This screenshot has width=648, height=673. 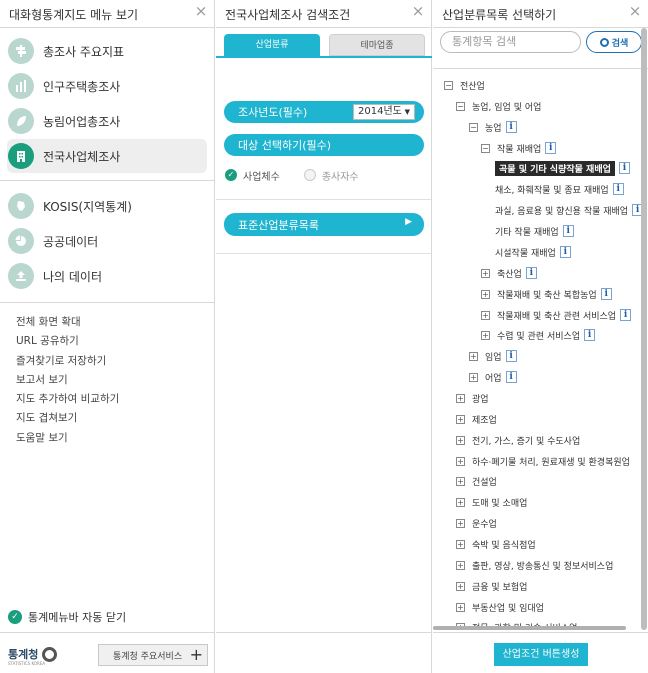 I want to click on tree-node: + 하수·폐기물 처리, 원료재생 및 환경복원업, so click(x=543, y=461).